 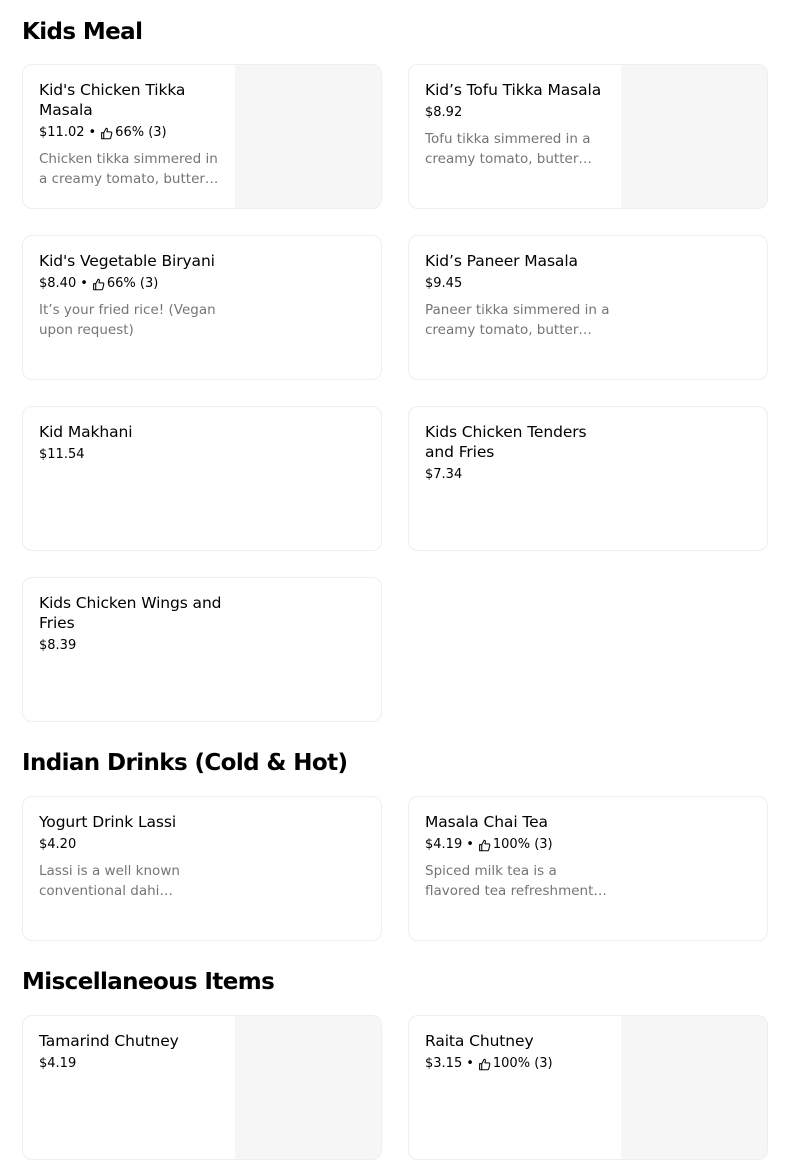 I want to click on menu-item-name: Kids Chicken Tenders and Fries, so click(x=506, y=442).